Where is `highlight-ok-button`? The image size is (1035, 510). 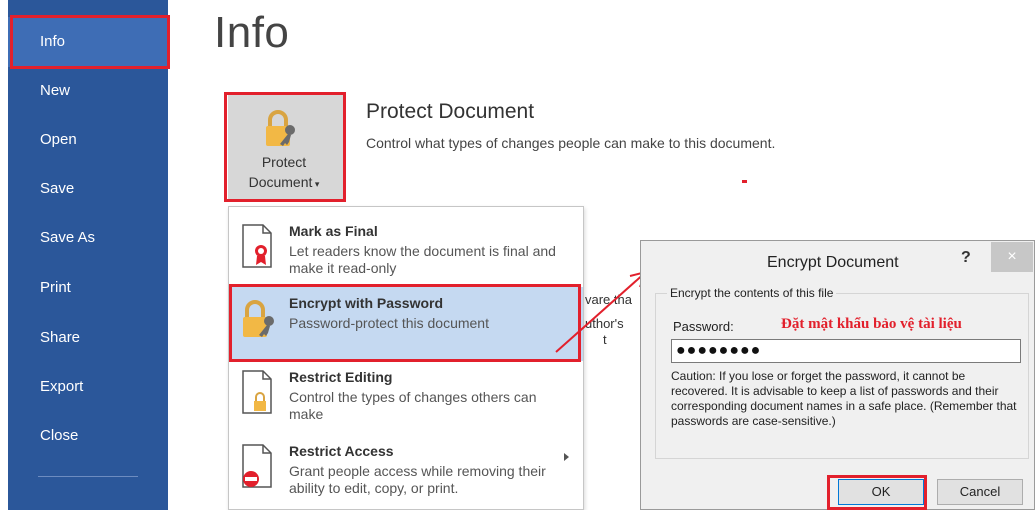 highlight-ok-button is located at coordinates (877, 492).